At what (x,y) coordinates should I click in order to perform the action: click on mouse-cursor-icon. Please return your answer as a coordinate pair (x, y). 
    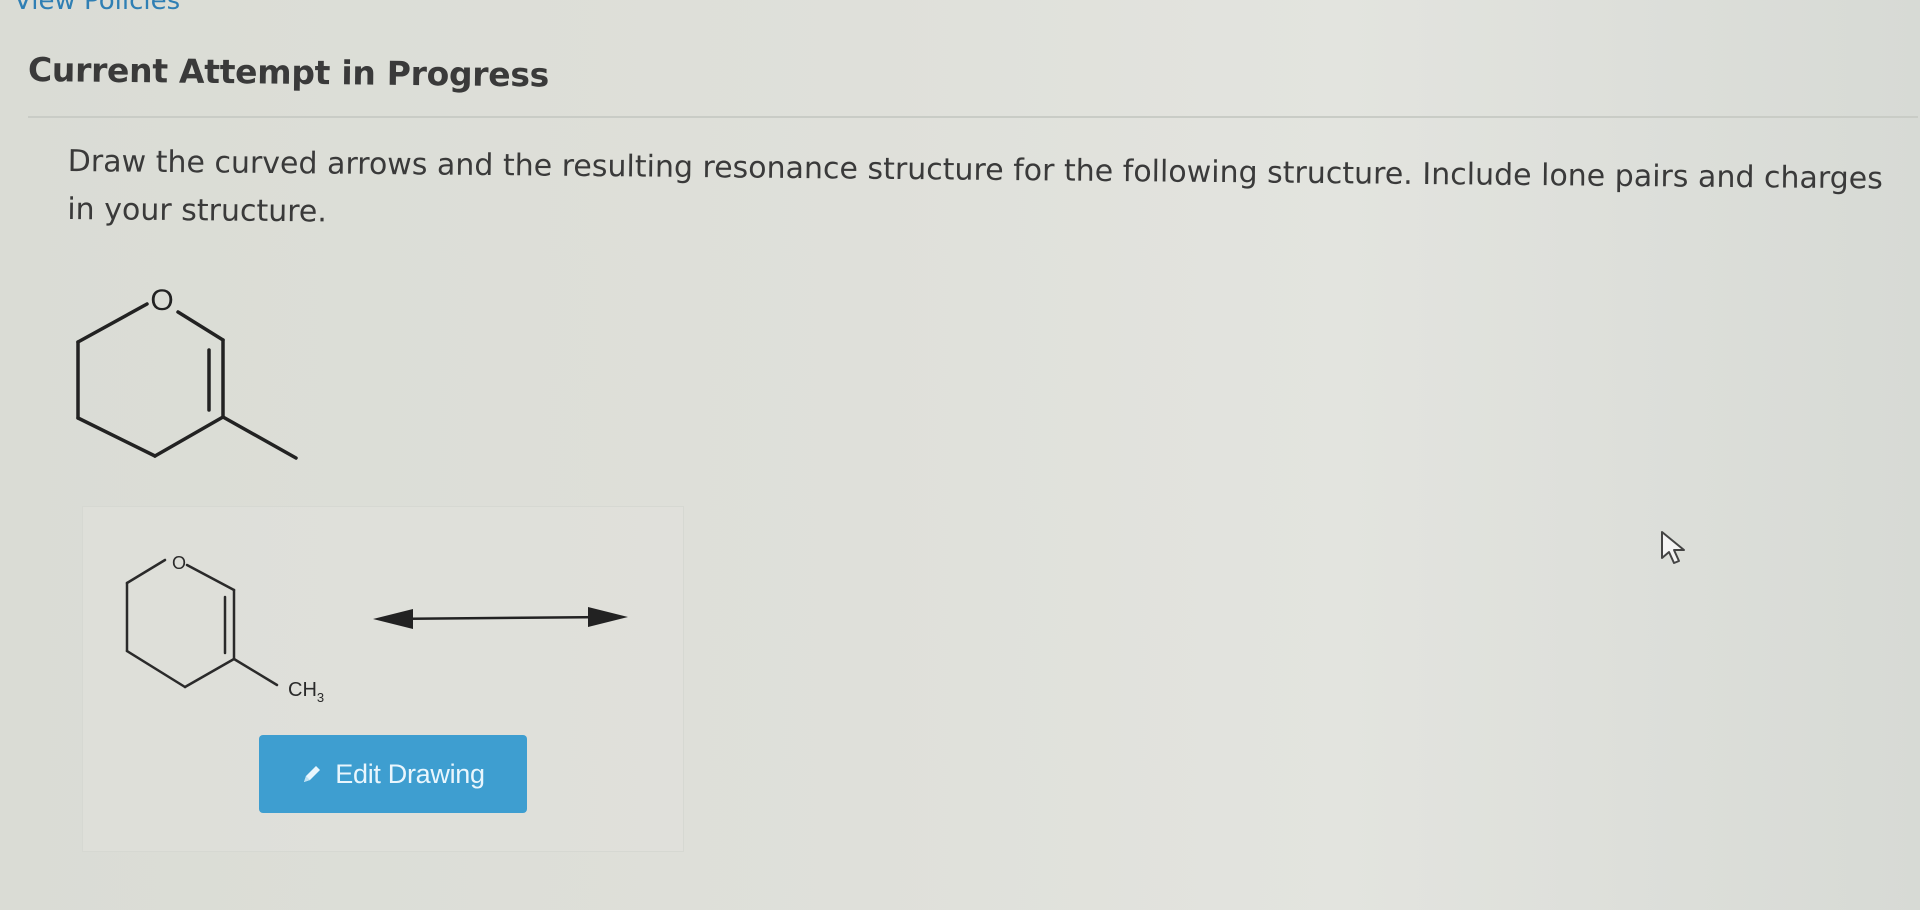
    Looking at the image, I should click on (1673, 547).